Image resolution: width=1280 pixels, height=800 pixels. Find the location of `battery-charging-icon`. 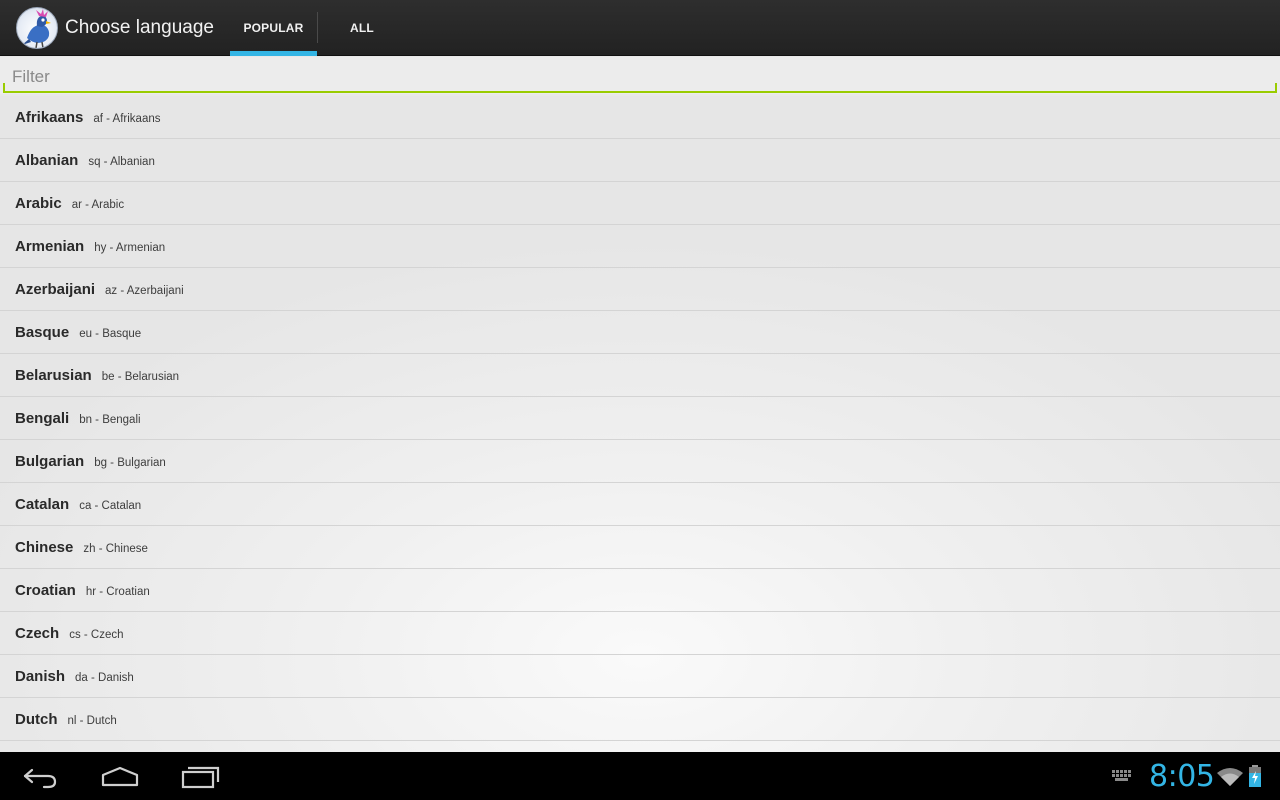

battery-charging-icon is located at coordinates (1255, 776).